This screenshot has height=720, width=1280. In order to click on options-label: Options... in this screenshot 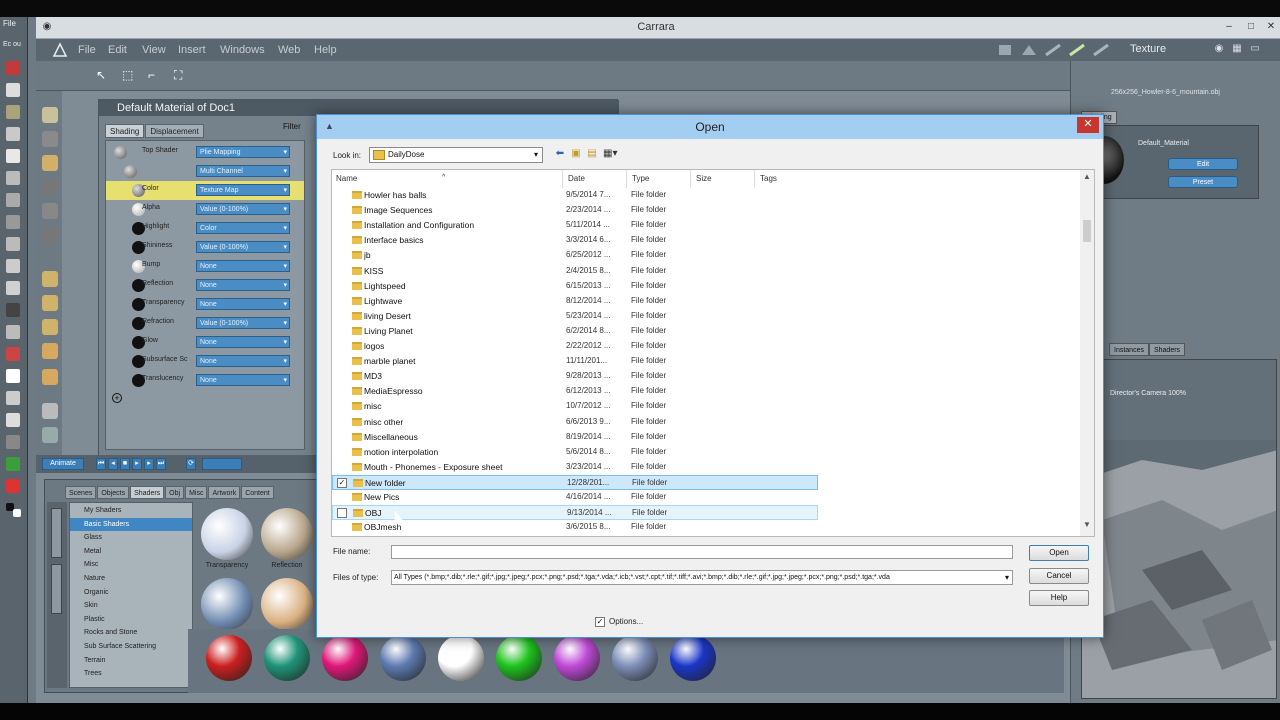, I will do `click(626, 621)`.